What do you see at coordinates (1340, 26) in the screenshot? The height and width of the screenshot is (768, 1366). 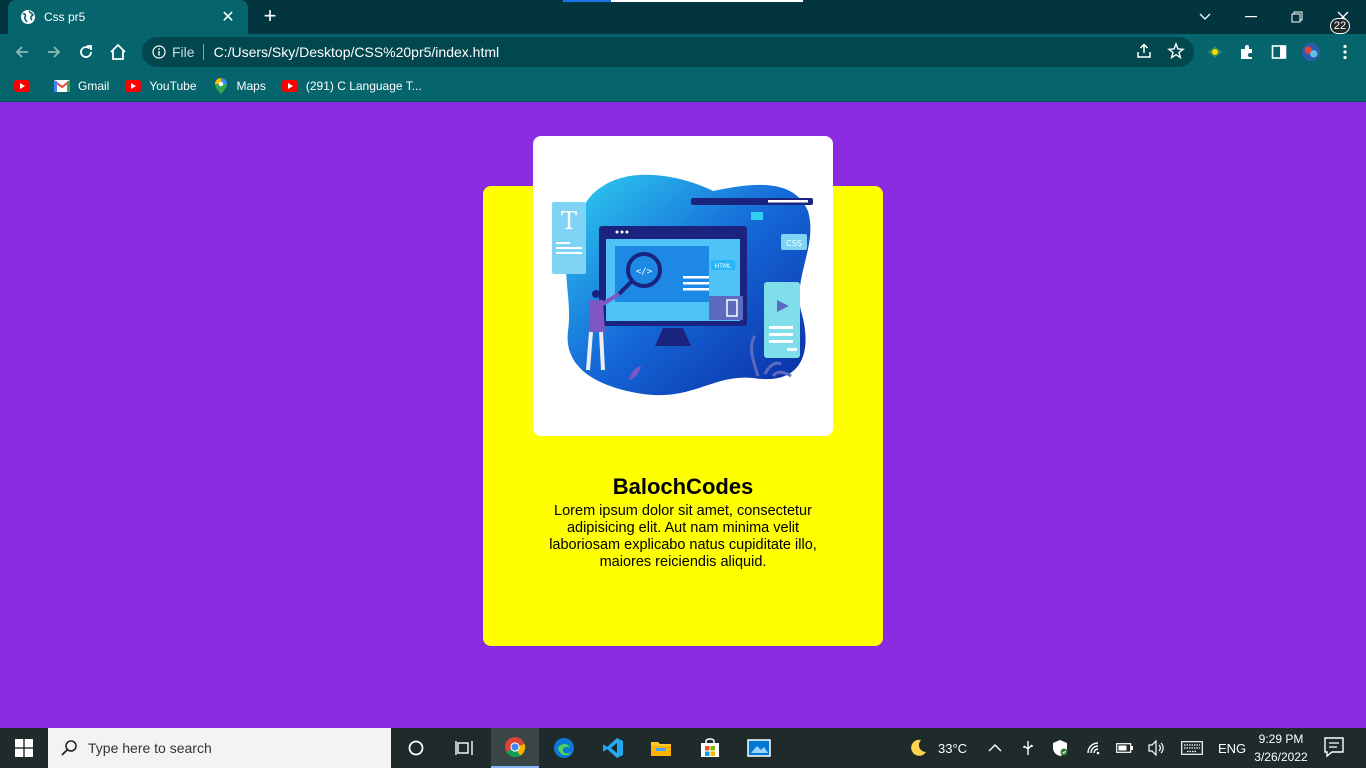 I see `notification-count-badge: 22` at bounding box center [1340, 26].